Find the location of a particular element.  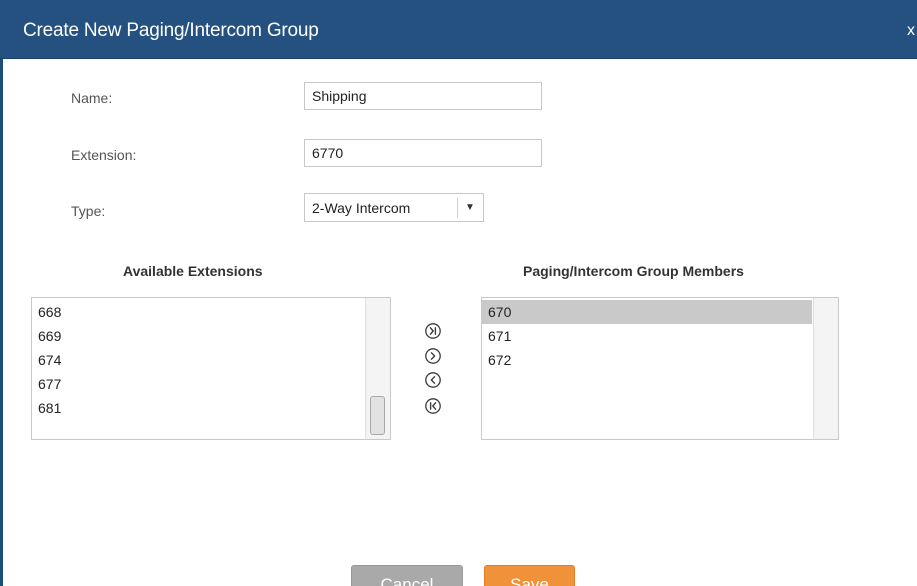

type-select: 2-Way Intercom ▼ is located at coordinates (394, 207).